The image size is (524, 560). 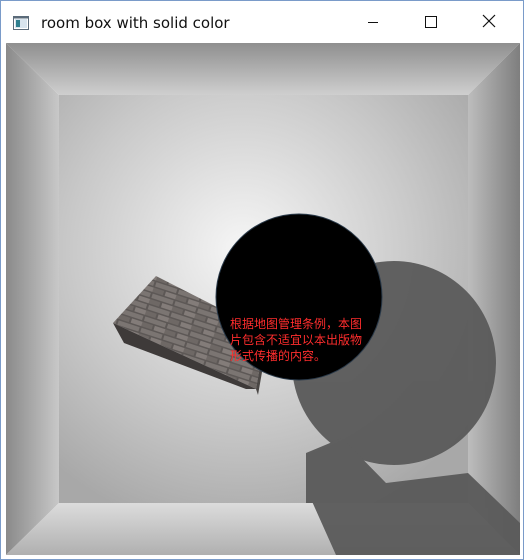 I want to click on window-title: room box with solid color, so click(x=135, y=23).